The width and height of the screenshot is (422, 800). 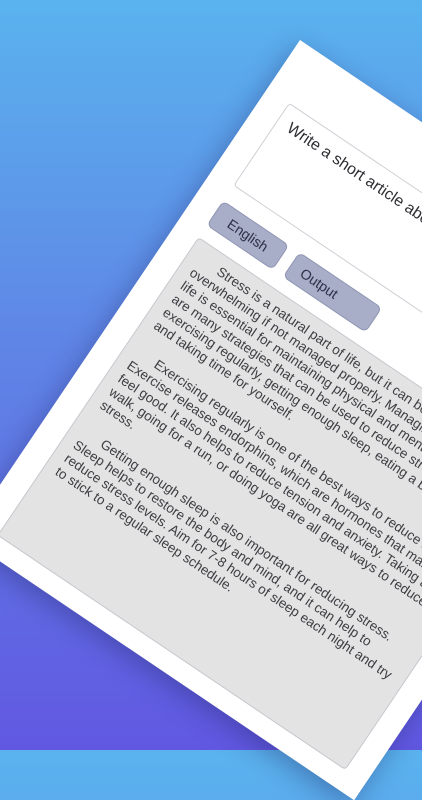 I want to click on language-button-label: English, so click(x=248, y=235).